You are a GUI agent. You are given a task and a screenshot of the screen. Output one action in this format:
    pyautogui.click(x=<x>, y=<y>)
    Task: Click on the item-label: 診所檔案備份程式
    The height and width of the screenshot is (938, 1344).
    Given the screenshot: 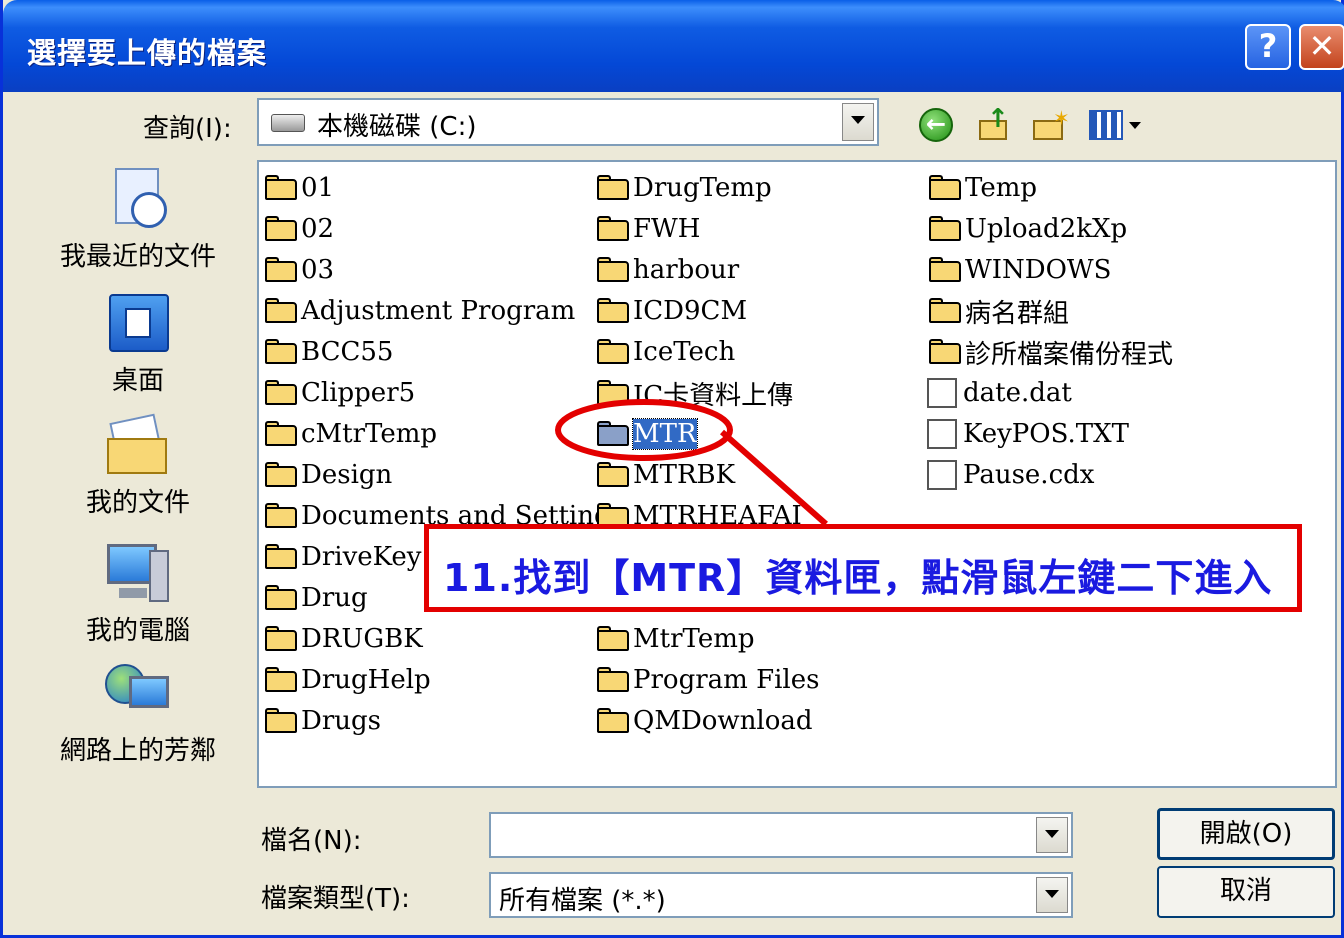 What is the action you would take?
    pyautogui.click(x=1069, y=354)
    